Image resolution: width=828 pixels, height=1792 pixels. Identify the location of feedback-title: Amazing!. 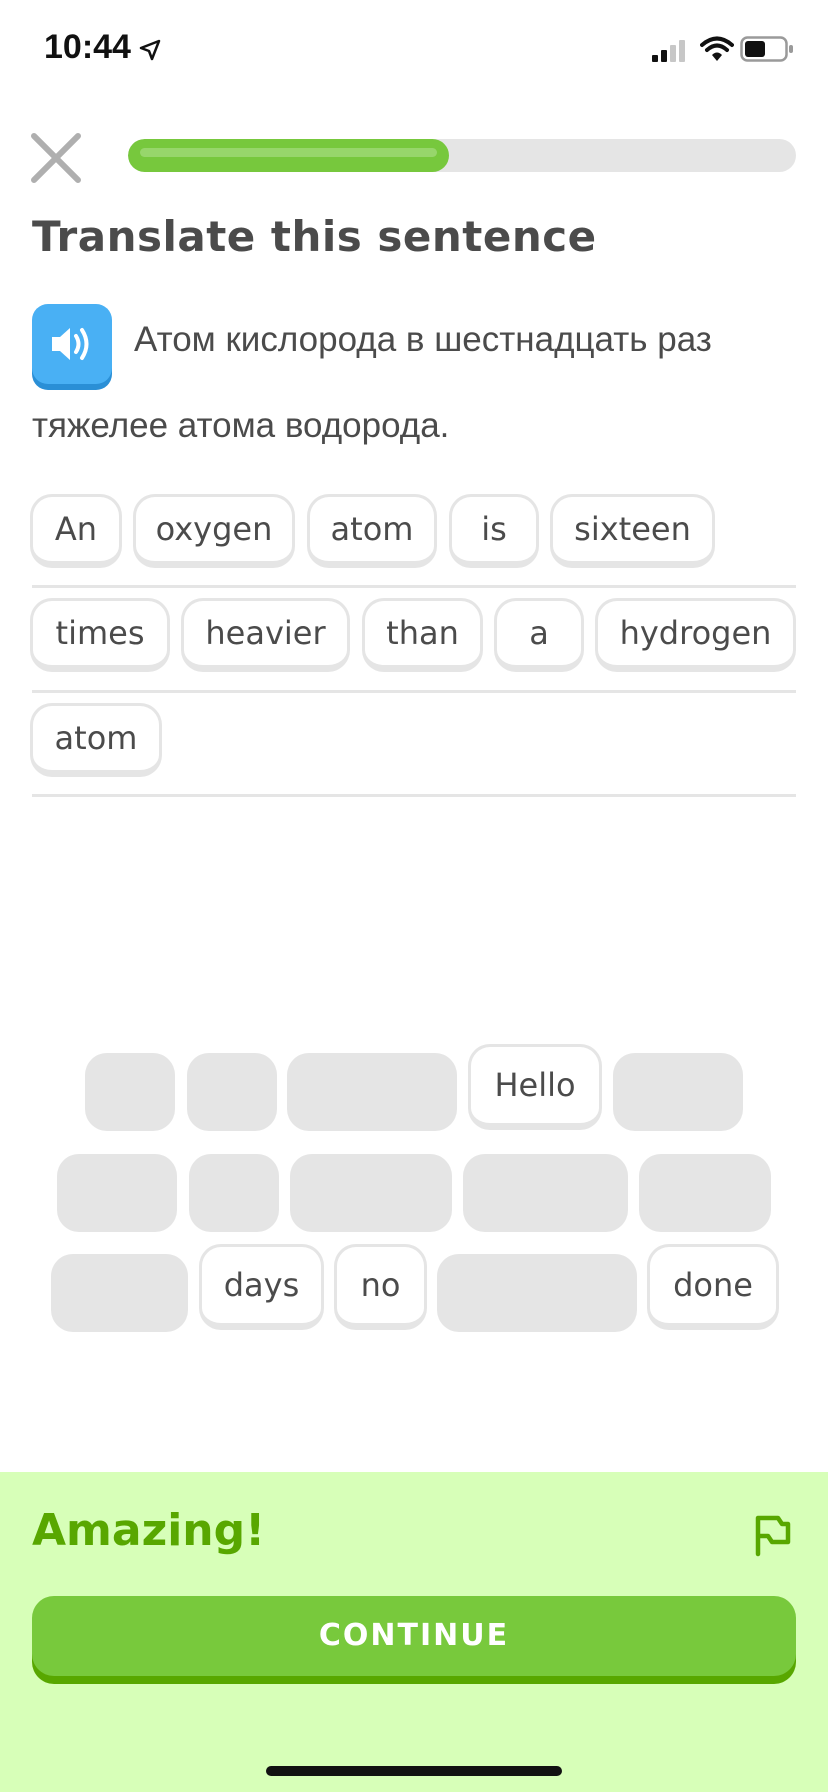
(149, 1530).